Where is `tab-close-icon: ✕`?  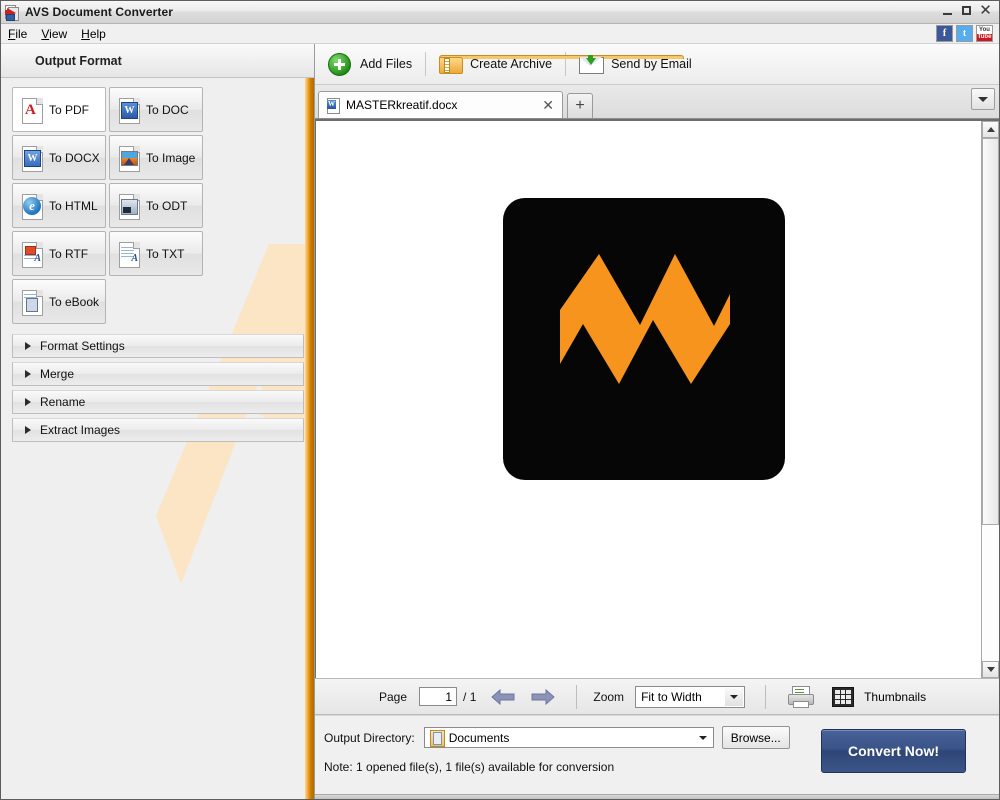
tab-close-icon: ✕ is located at coordinates (548, 105).